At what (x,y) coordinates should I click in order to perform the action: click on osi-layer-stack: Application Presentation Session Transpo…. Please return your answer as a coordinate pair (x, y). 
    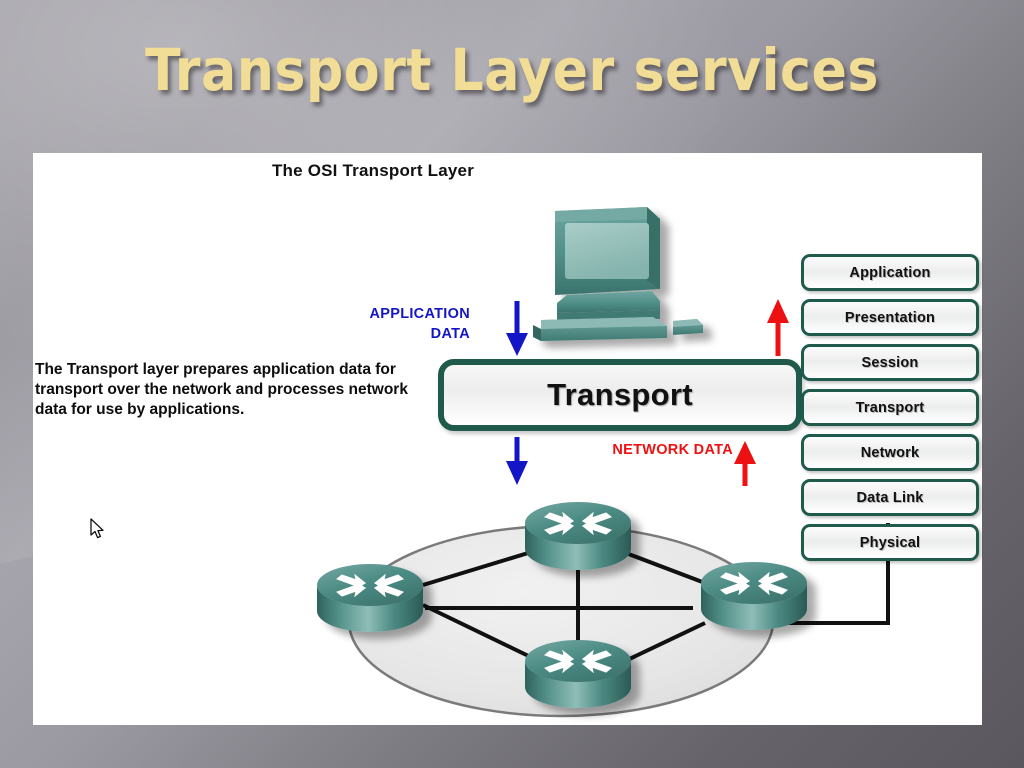
    Looking at the image, I should click on (890, 411).